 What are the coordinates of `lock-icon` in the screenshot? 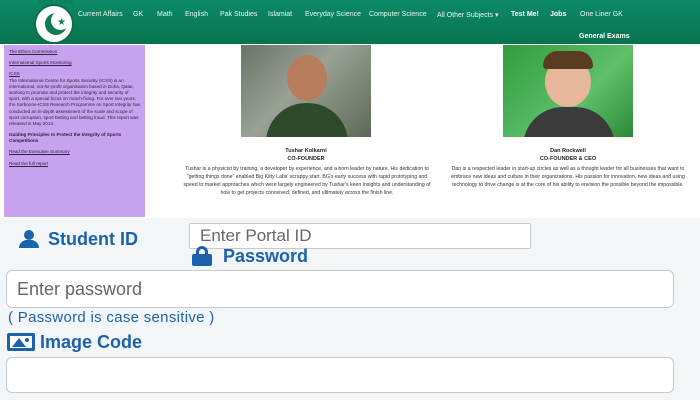 It's located at (202, 256).